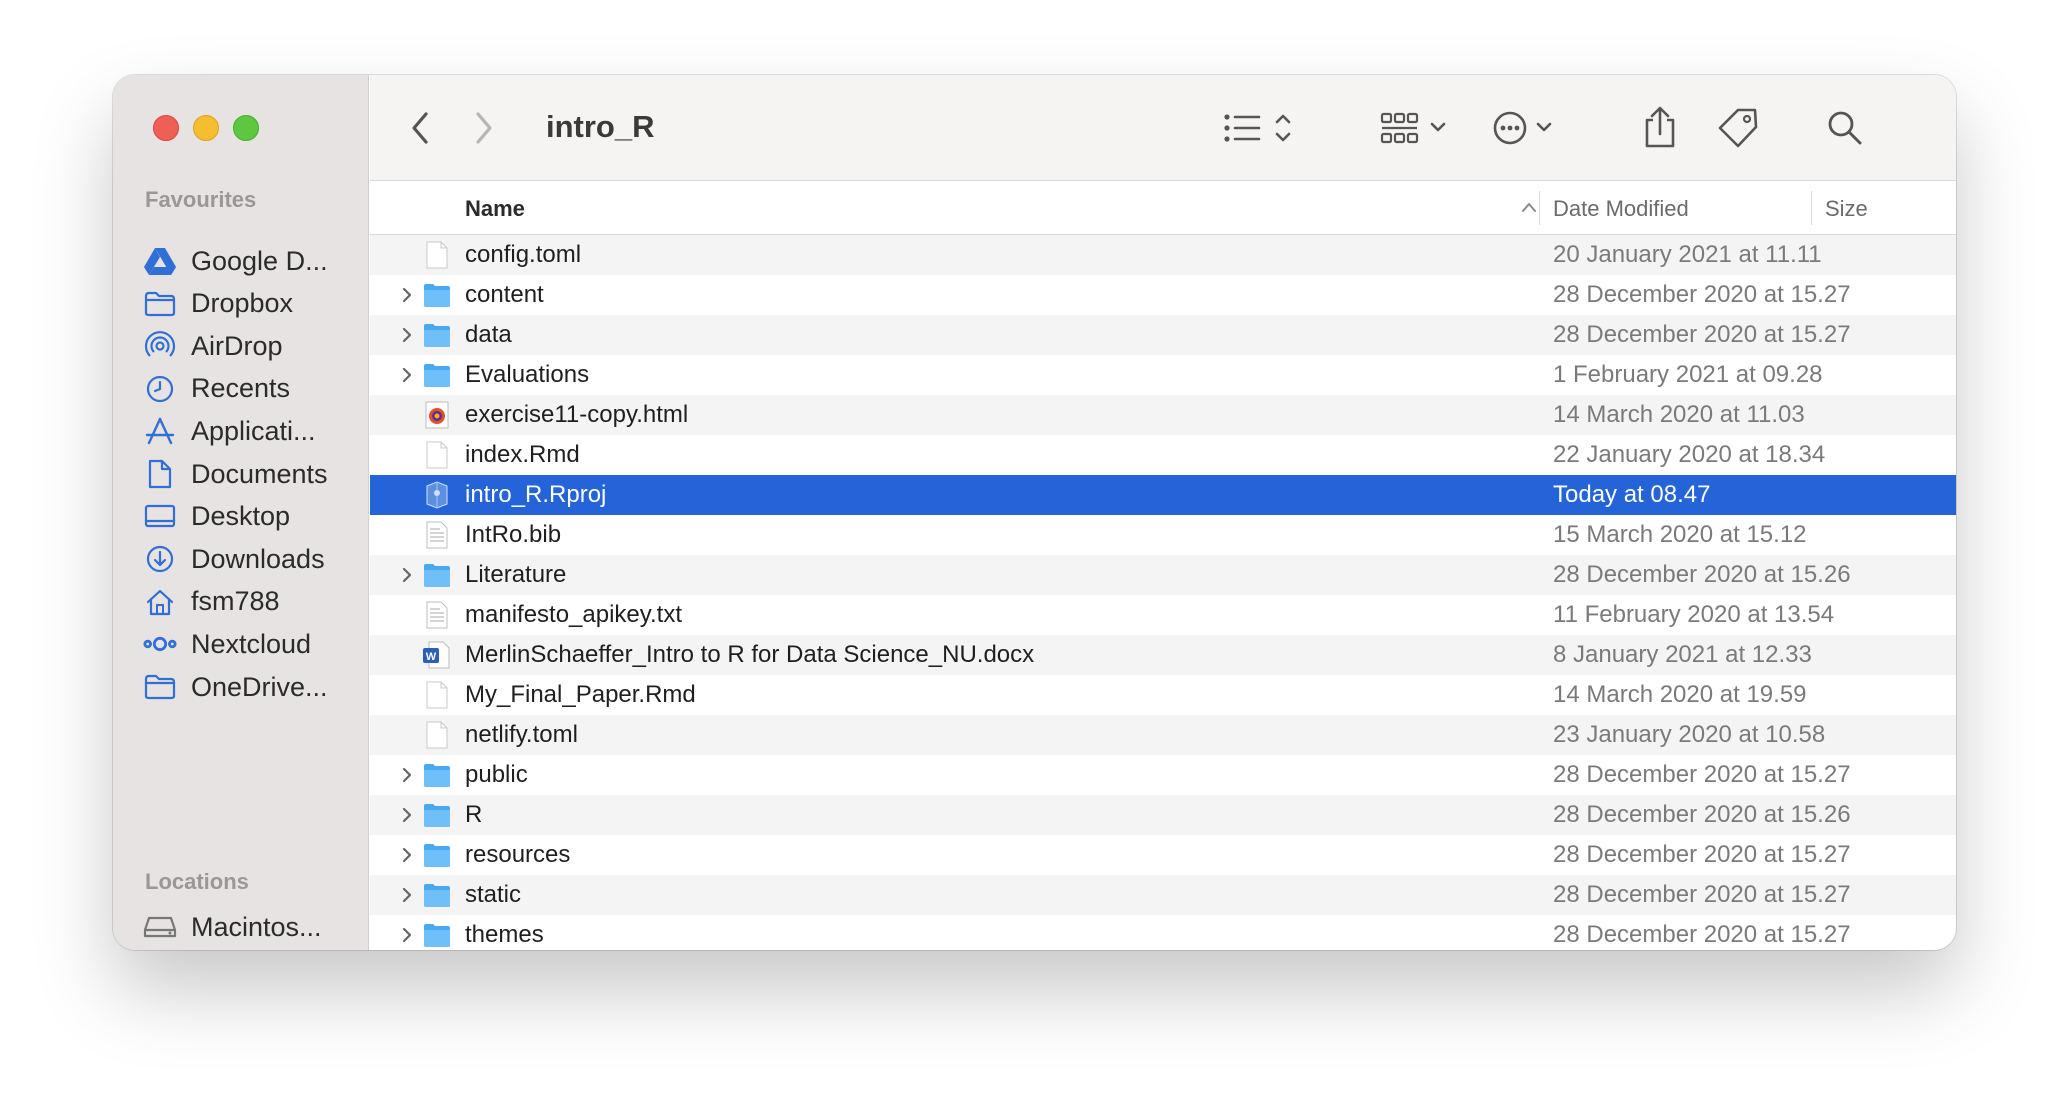 The height and width of the screenshot is (1096, 2064). What do you see at coordinates (1163, 775) in the screenshot?
I see `file-row: public 28 December 2020 at 15.27` at bounding box center [1163, 775].